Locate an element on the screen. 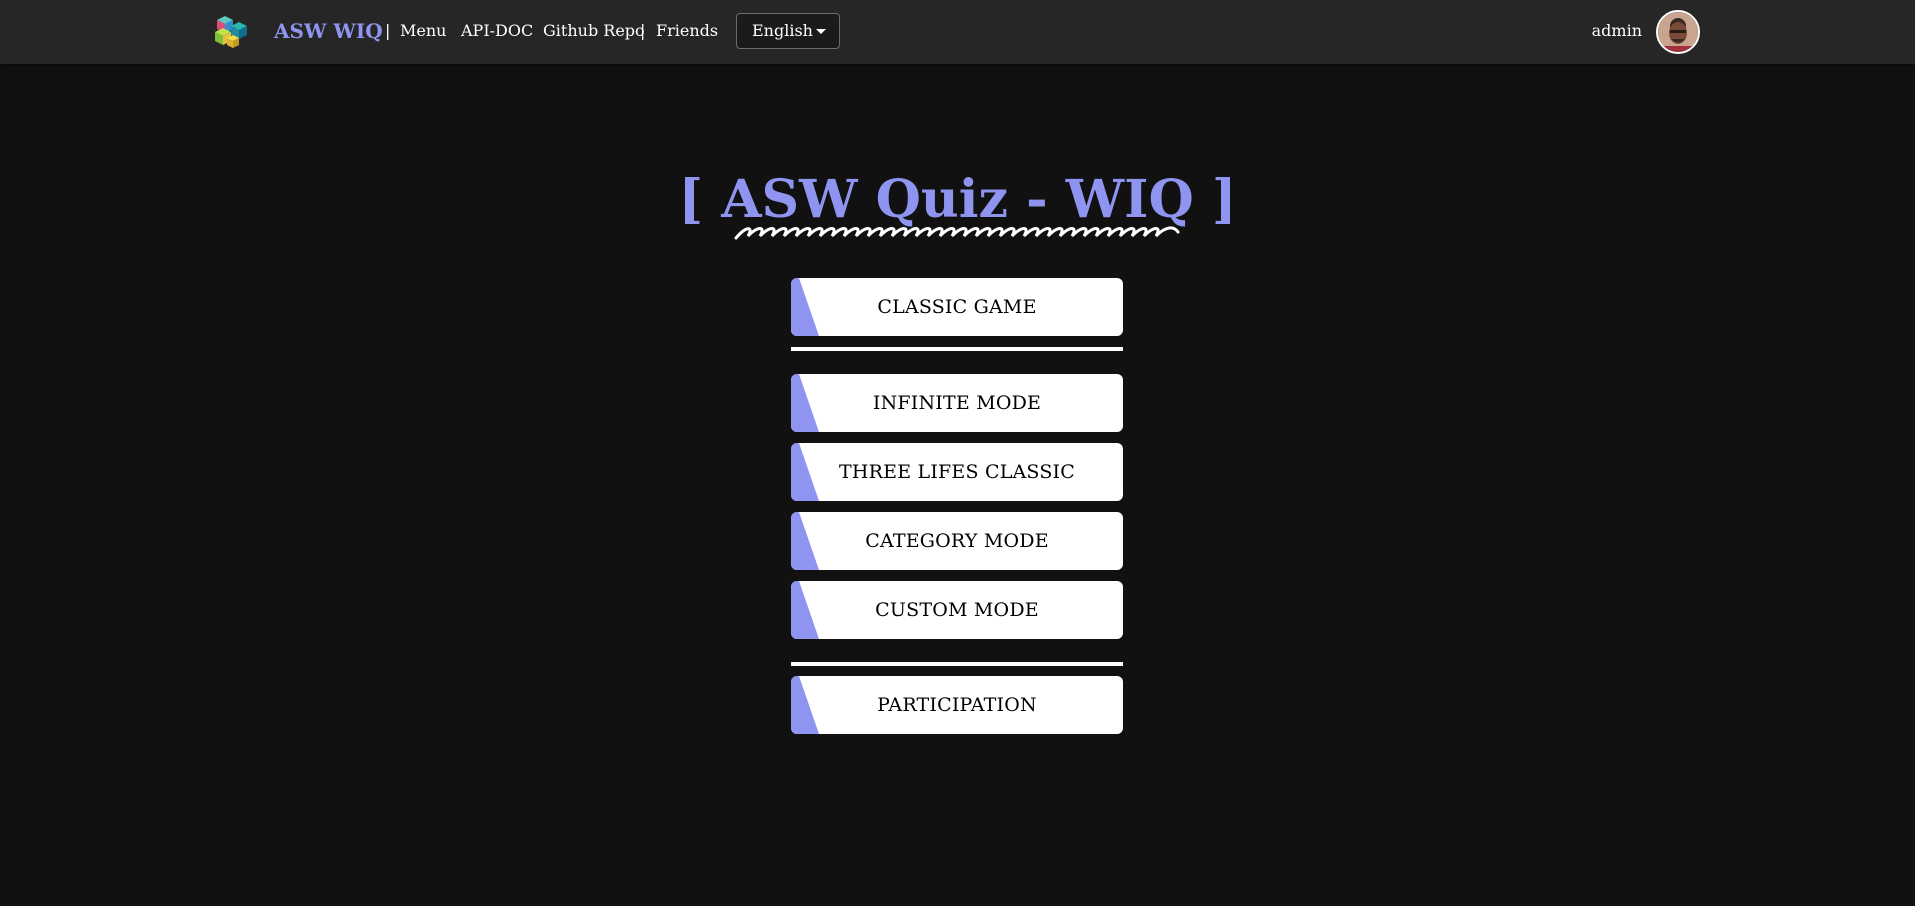  category-mode-label: CATEGORY MODE is located at coordinates (957, 541).